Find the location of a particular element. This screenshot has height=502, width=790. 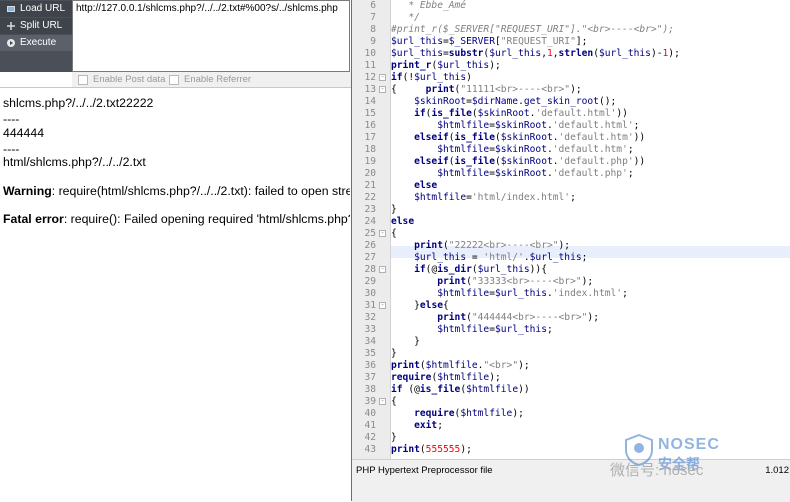

line-number: 15 is located at coordinates (370, 113).